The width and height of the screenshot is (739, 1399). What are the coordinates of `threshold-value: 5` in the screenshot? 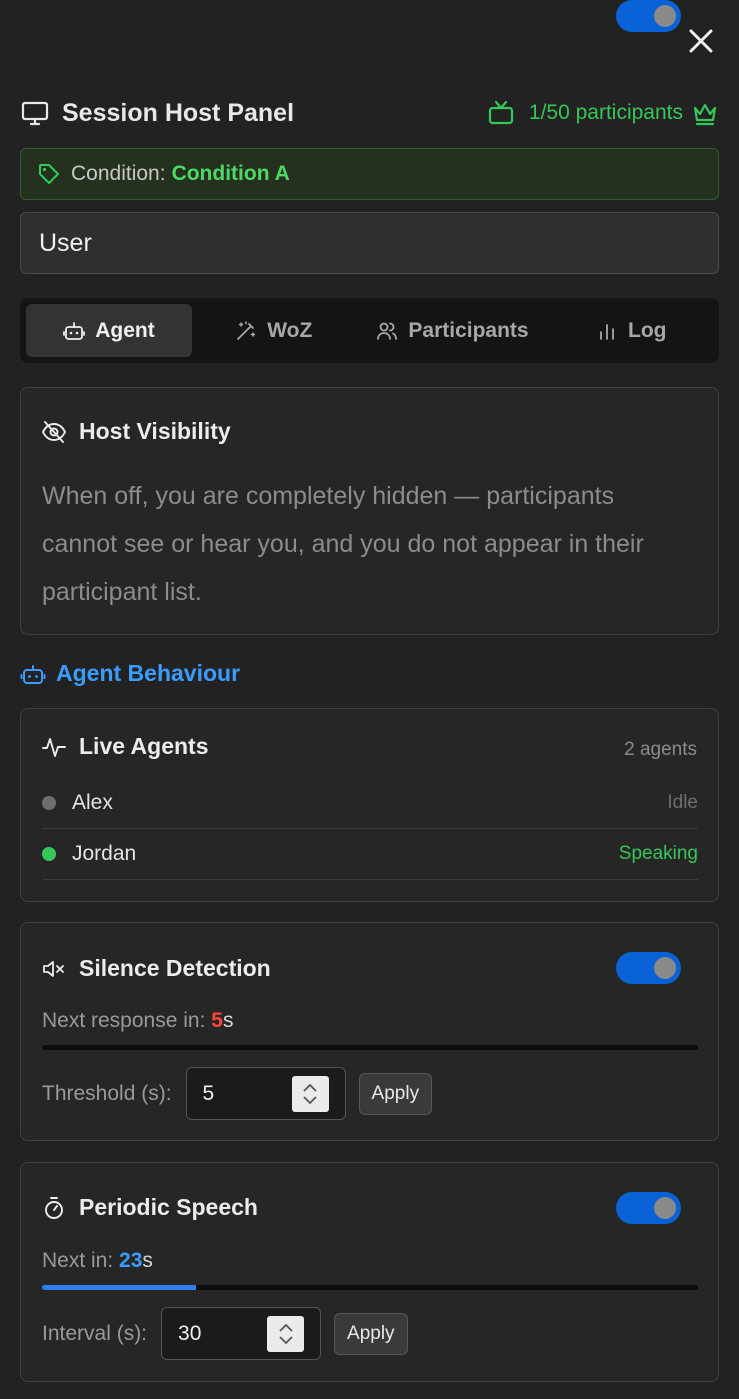 It's located at (208, 1093).